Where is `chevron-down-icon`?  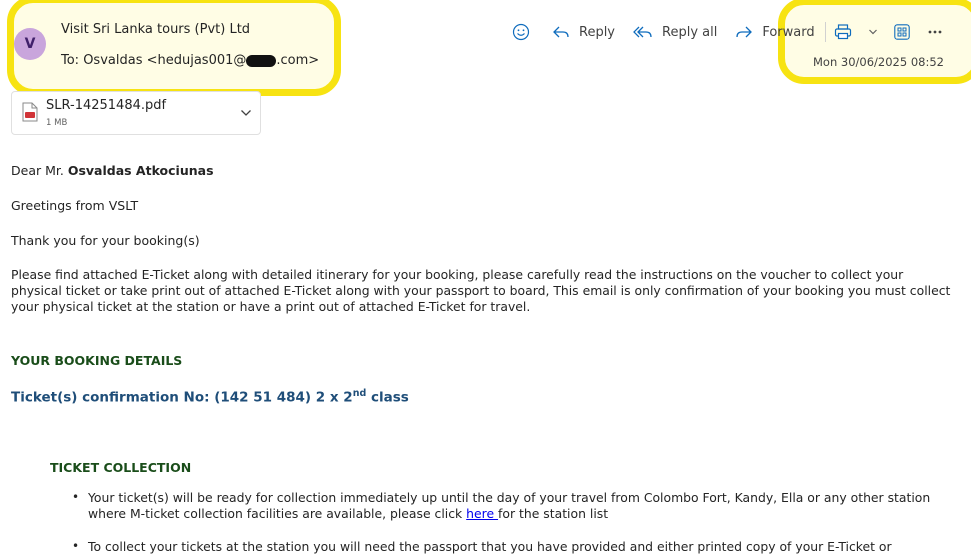
chevron-down-icon is located at coordinates (872, 32).